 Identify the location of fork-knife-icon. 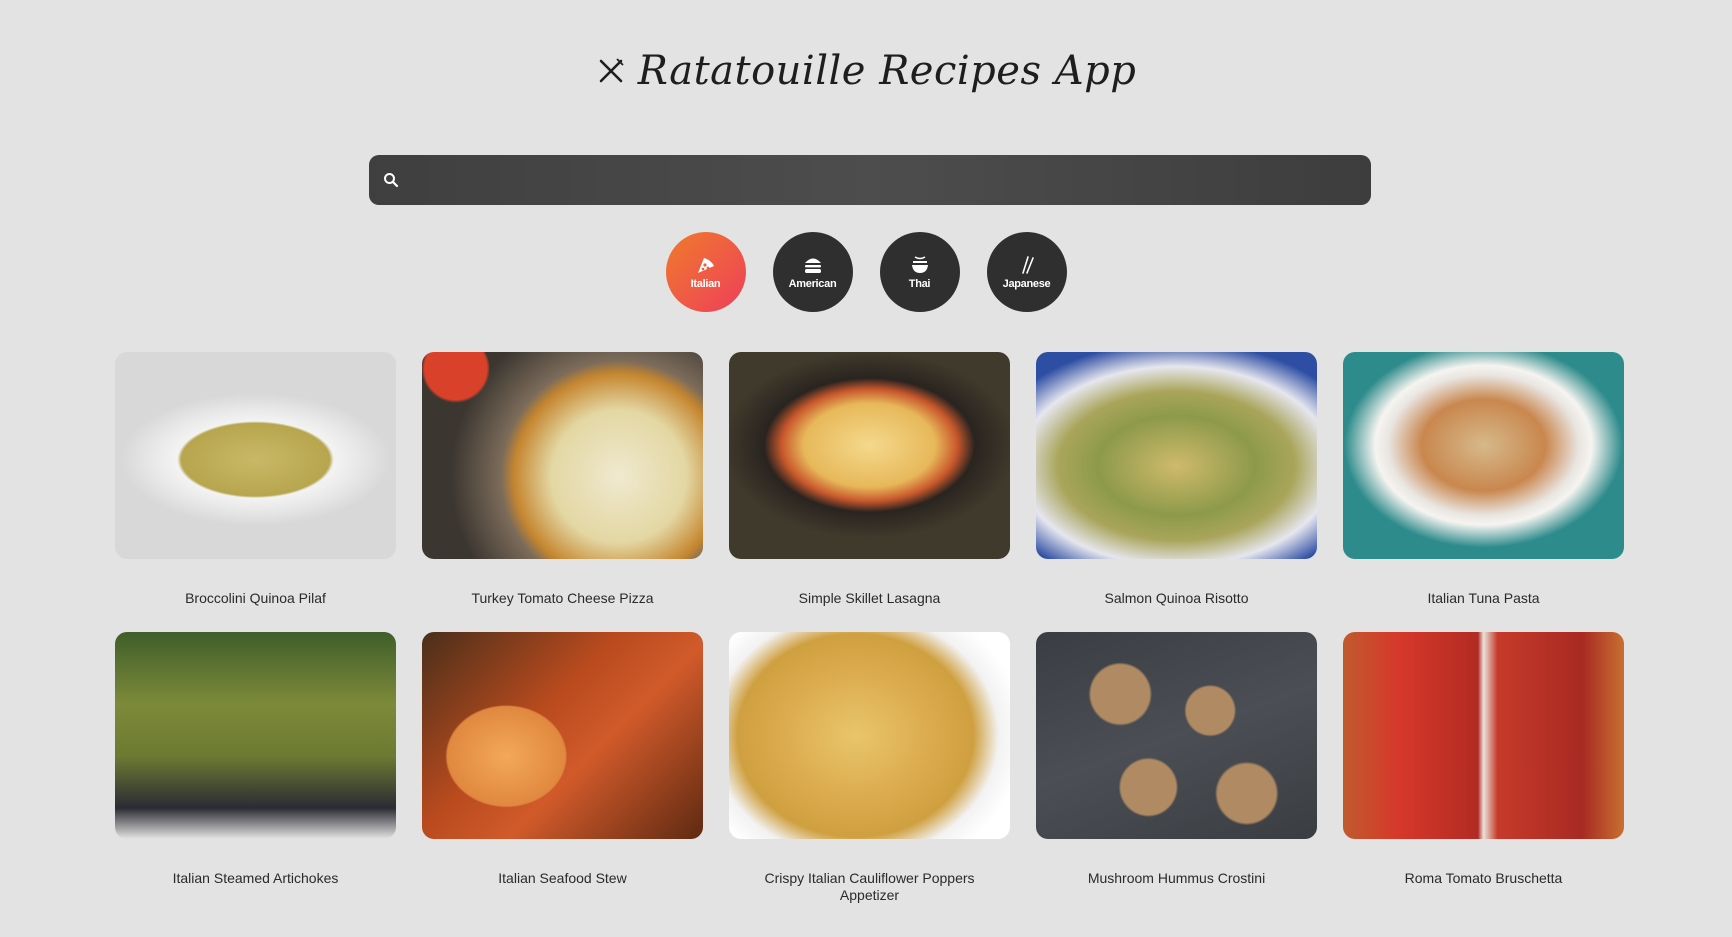
(611, 70).